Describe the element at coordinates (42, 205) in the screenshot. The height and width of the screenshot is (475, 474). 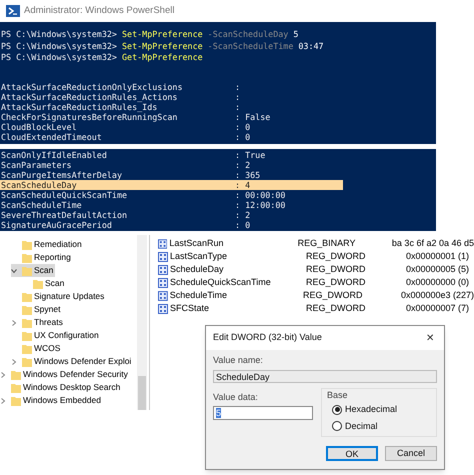
I see `property-name: ScanScheduleTime` at that location.